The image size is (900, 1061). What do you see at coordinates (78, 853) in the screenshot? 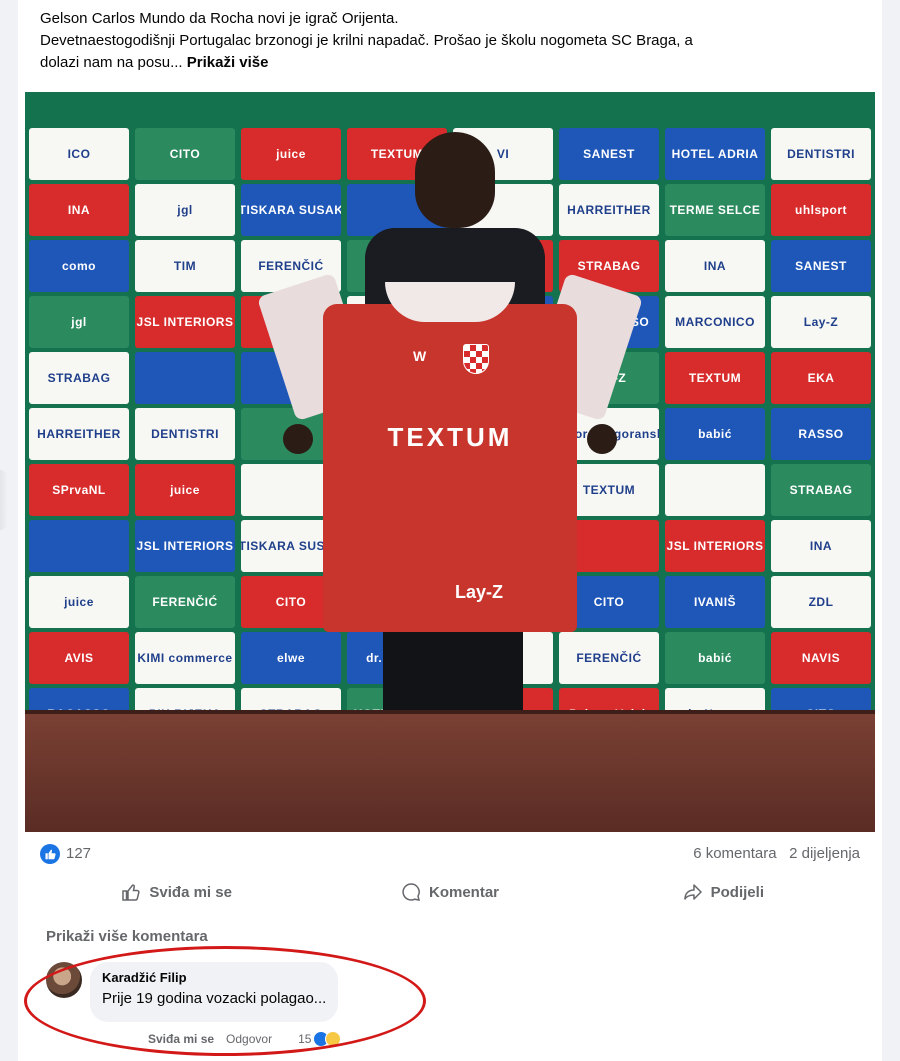
I see `like-count: 127` at bounding box center [78, 853].